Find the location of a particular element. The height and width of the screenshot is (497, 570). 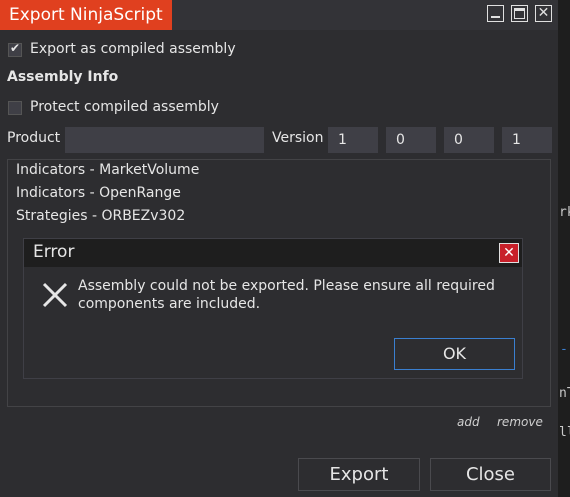

protect-assembly-label: Protect compiled assembly is located at coordinates (124, 107).